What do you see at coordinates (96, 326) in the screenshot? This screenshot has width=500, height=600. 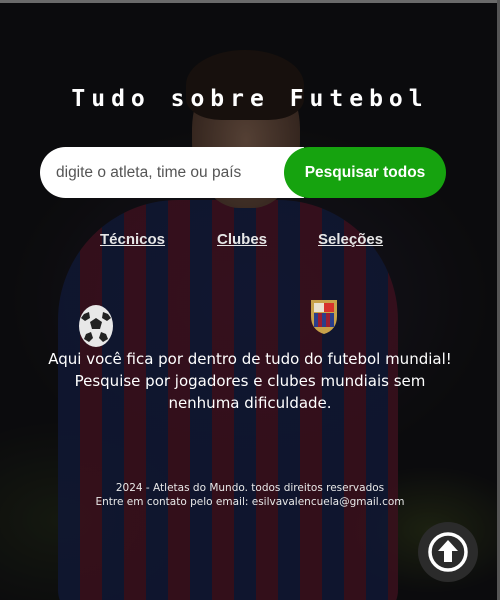 I see `soccer-ball-icon` at bounding box center [96, 326].